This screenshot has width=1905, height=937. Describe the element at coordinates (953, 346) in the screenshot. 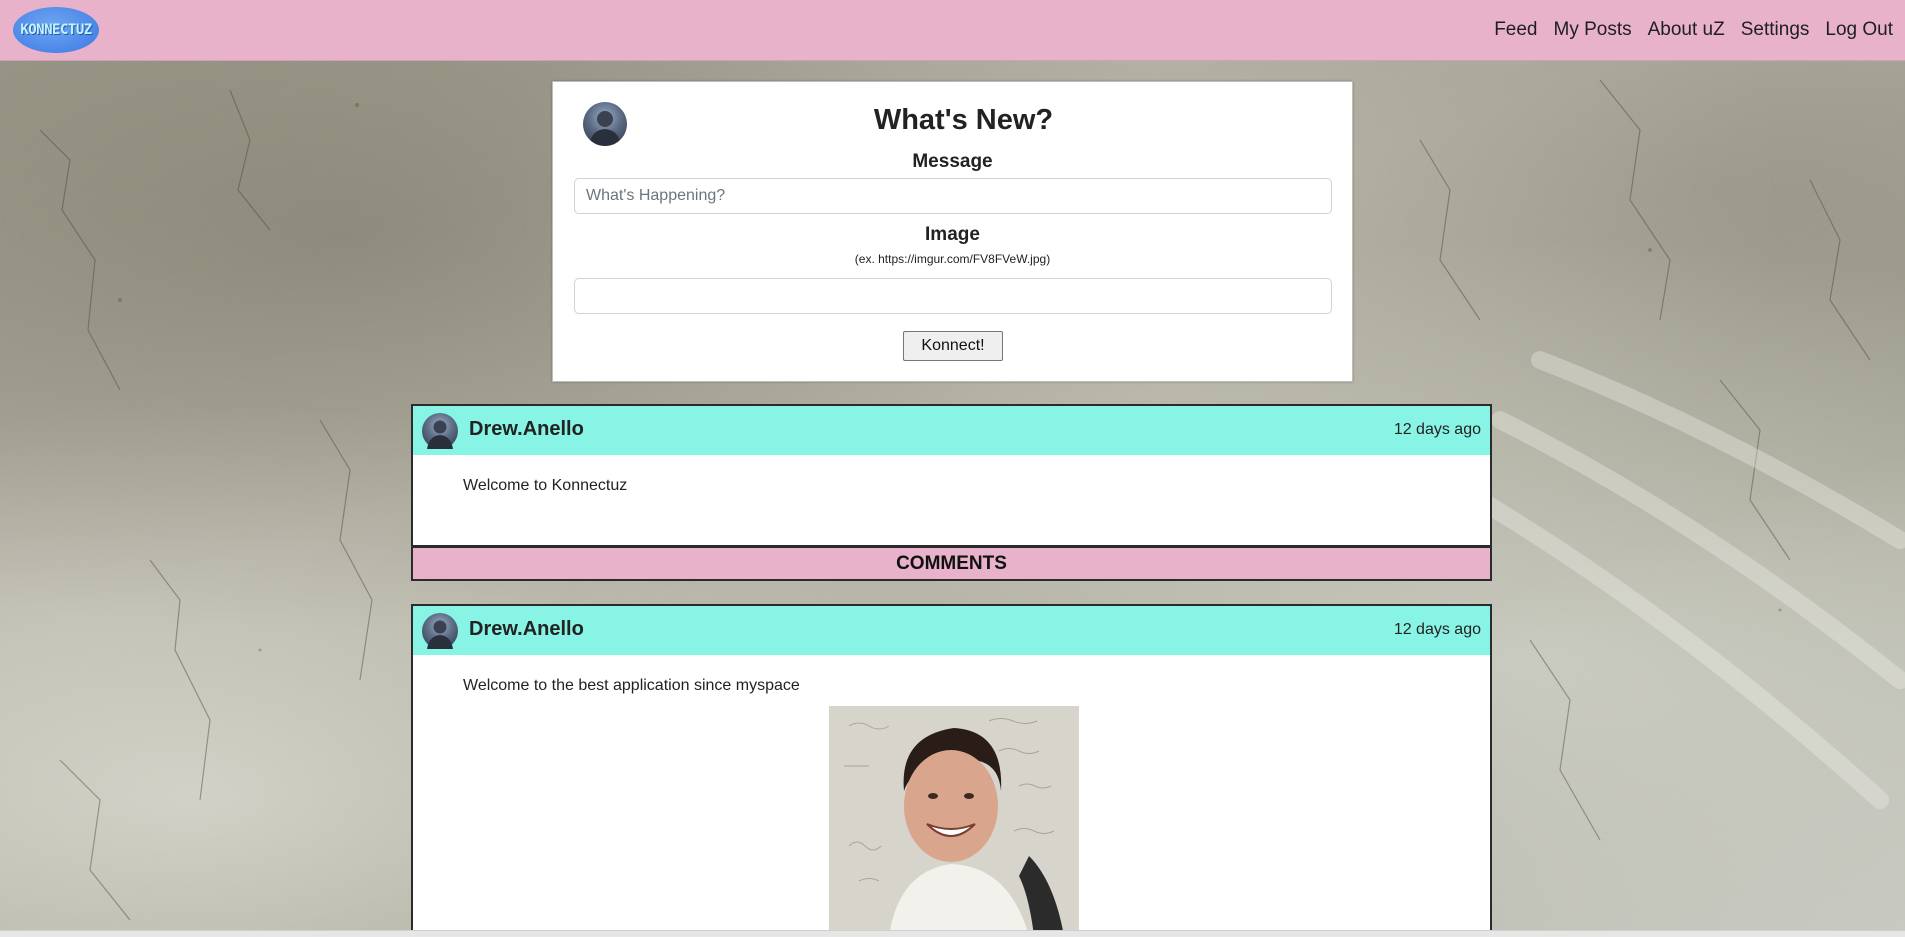

I see `konnect-submit-button: Konnect!` at that location.